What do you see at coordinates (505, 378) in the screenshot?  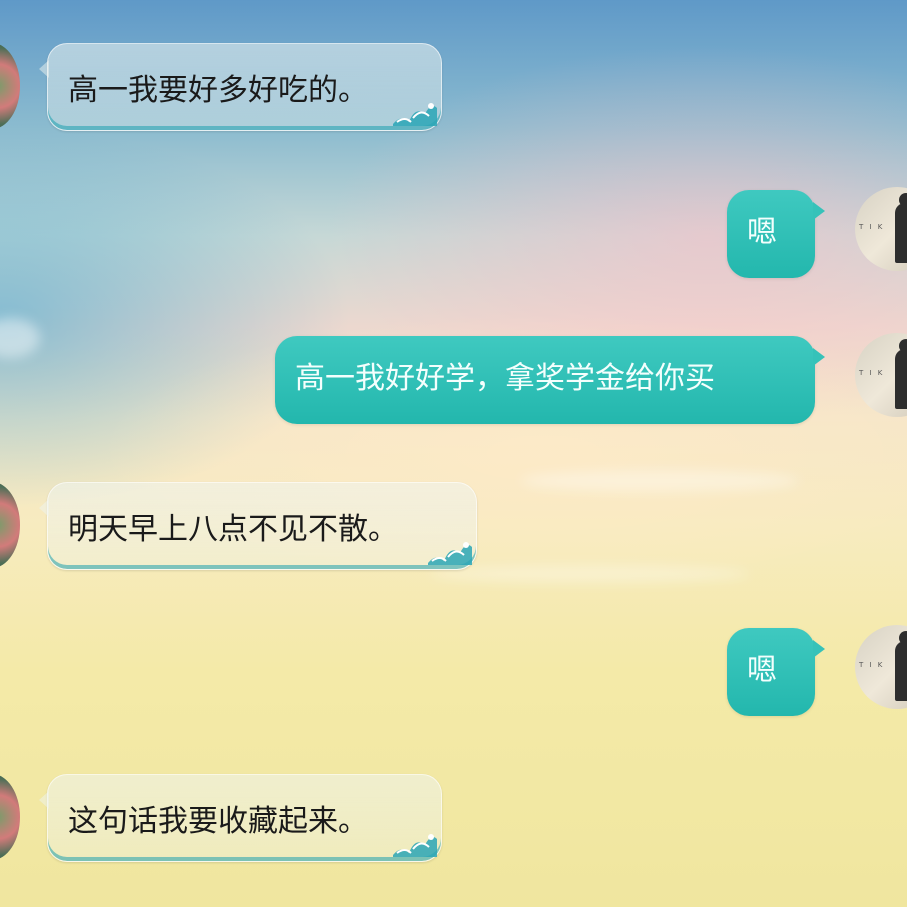 I see `message-text: 高一我好好学，拿奖学金给你买` at bounding box center [505, 378].